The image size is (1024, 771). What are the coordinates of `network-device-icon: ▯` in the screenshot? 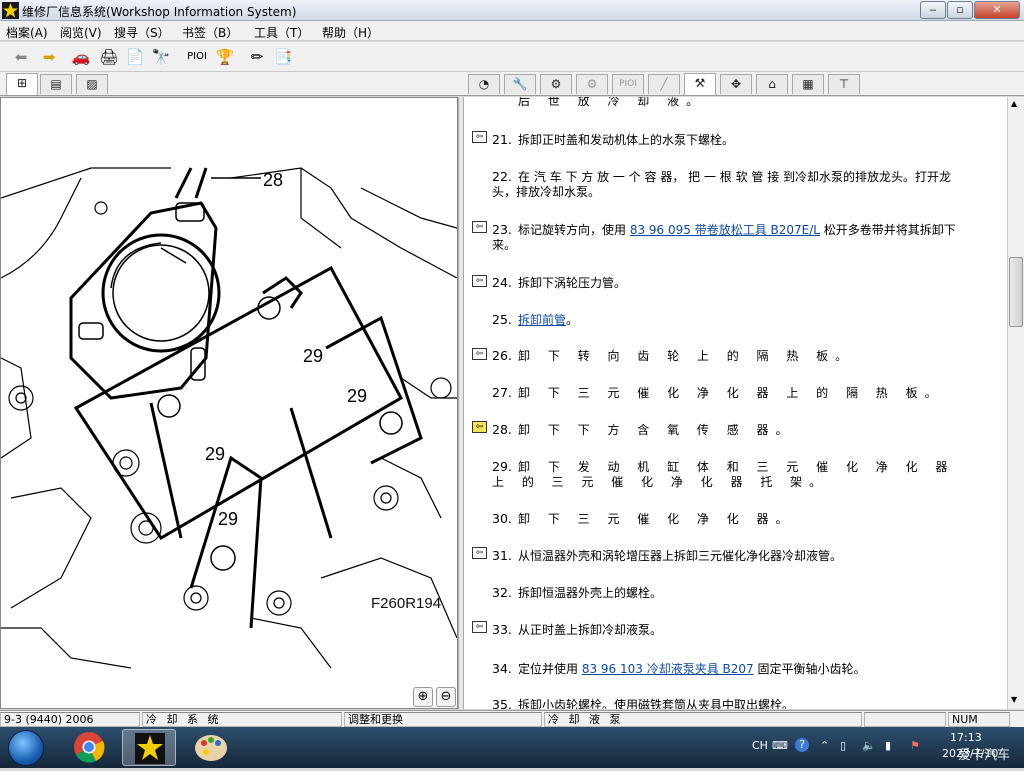 It's located at (843, 745).